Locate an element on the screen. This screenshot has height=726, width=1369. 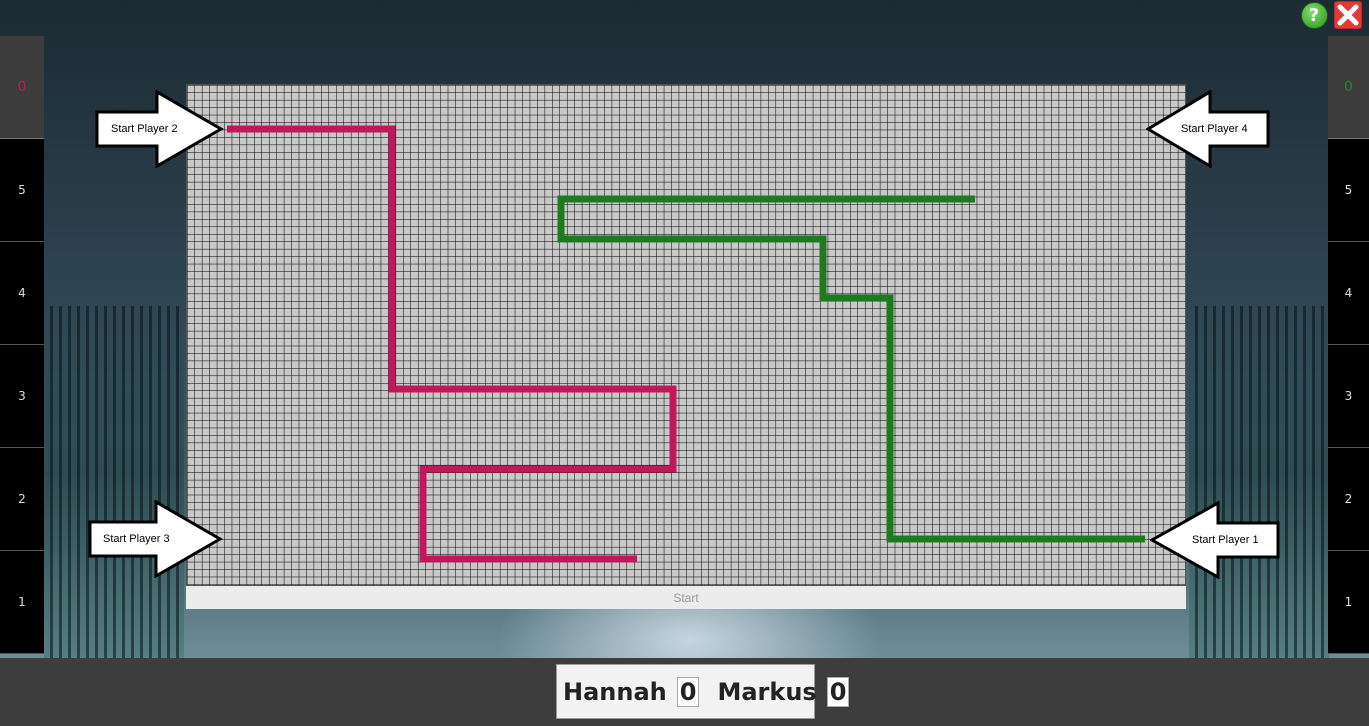
close-x-icon is located at coordinates (1348, 15).